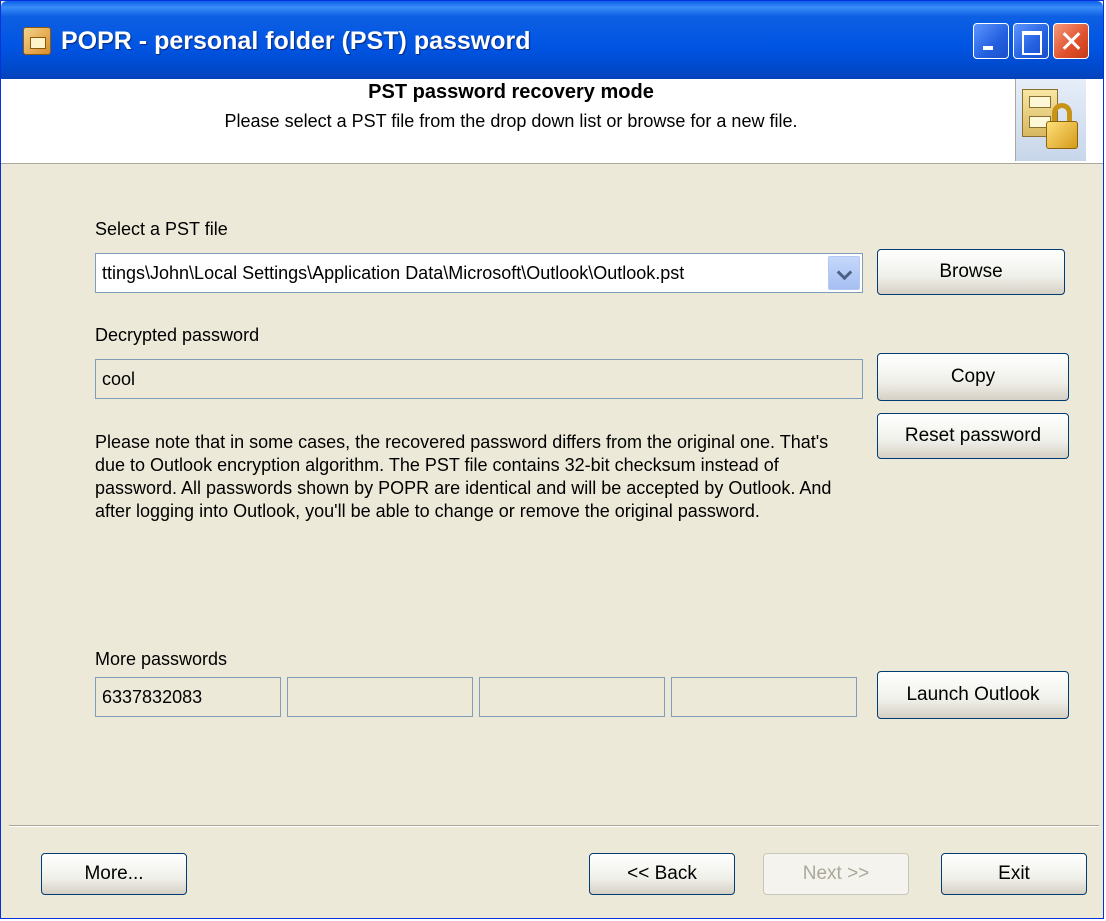 The image size is (1106, 921). I want to click on maximize-button, so click(1031, 41).